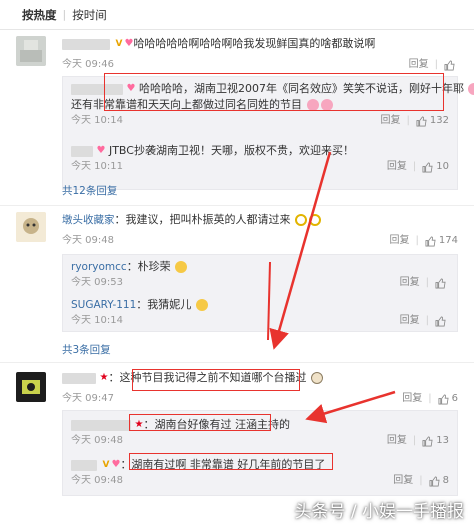 The height and width of the screenshot is (526, 474). Describe the element at coordinates (301, 88) in the screenshot. I see `reply-text: 哈哈哈哈，湖南卫视2007年《同名效应》笑笑不说话，刚好十年耶` at that location.